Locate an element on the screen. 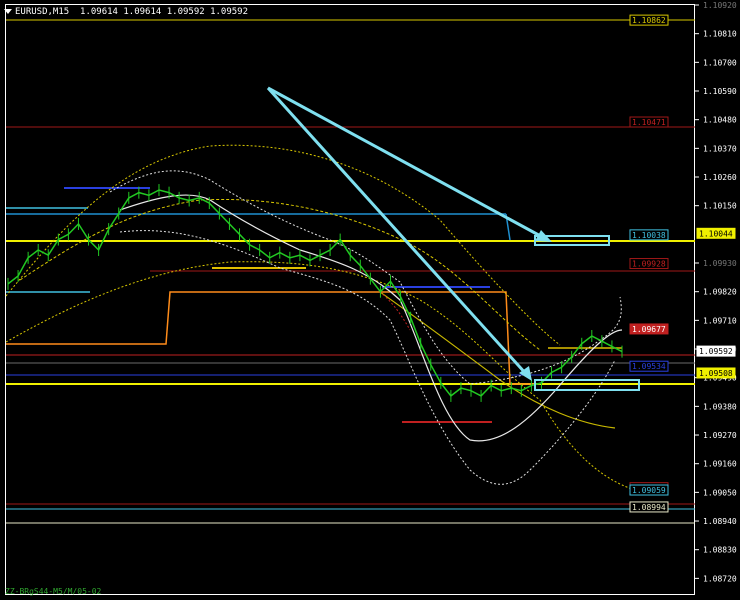  price-level-label: 1.08994 is located at coordinates (649, 507).